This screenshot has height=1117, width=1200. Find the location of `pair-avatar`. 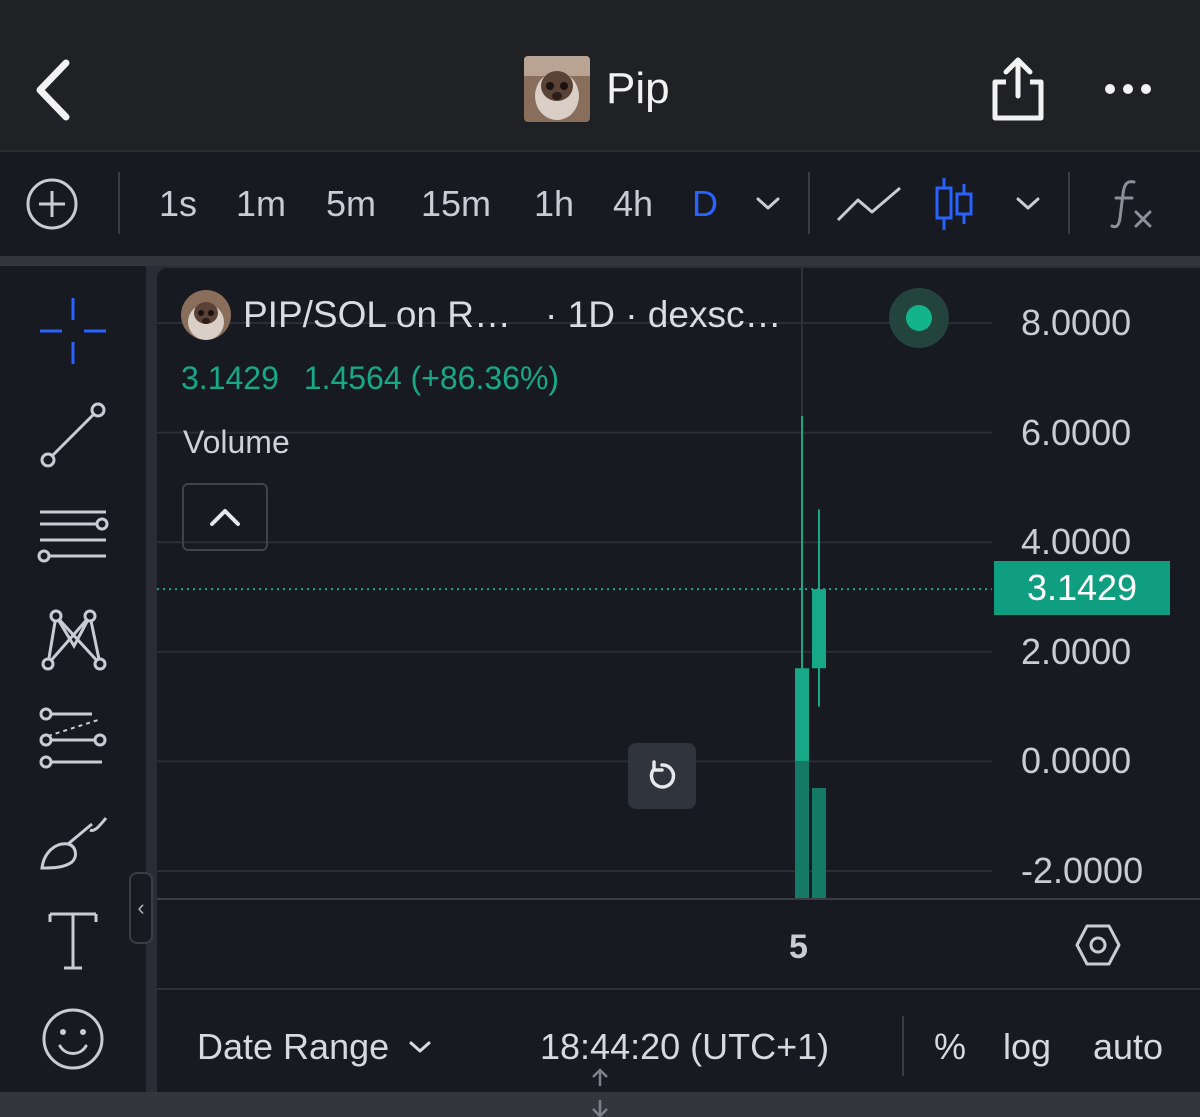

pair-avatar is located at coordinates (206, 315).